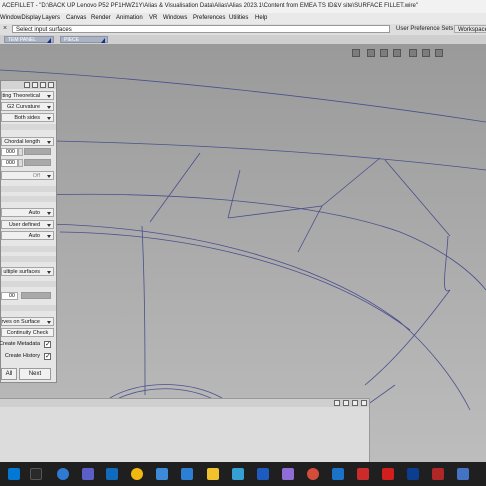 The image size is (486, 486). Describe the element at coordinates (201, 29) in the screenshot. I see `prompt-input: Select input surfaces` at that location.